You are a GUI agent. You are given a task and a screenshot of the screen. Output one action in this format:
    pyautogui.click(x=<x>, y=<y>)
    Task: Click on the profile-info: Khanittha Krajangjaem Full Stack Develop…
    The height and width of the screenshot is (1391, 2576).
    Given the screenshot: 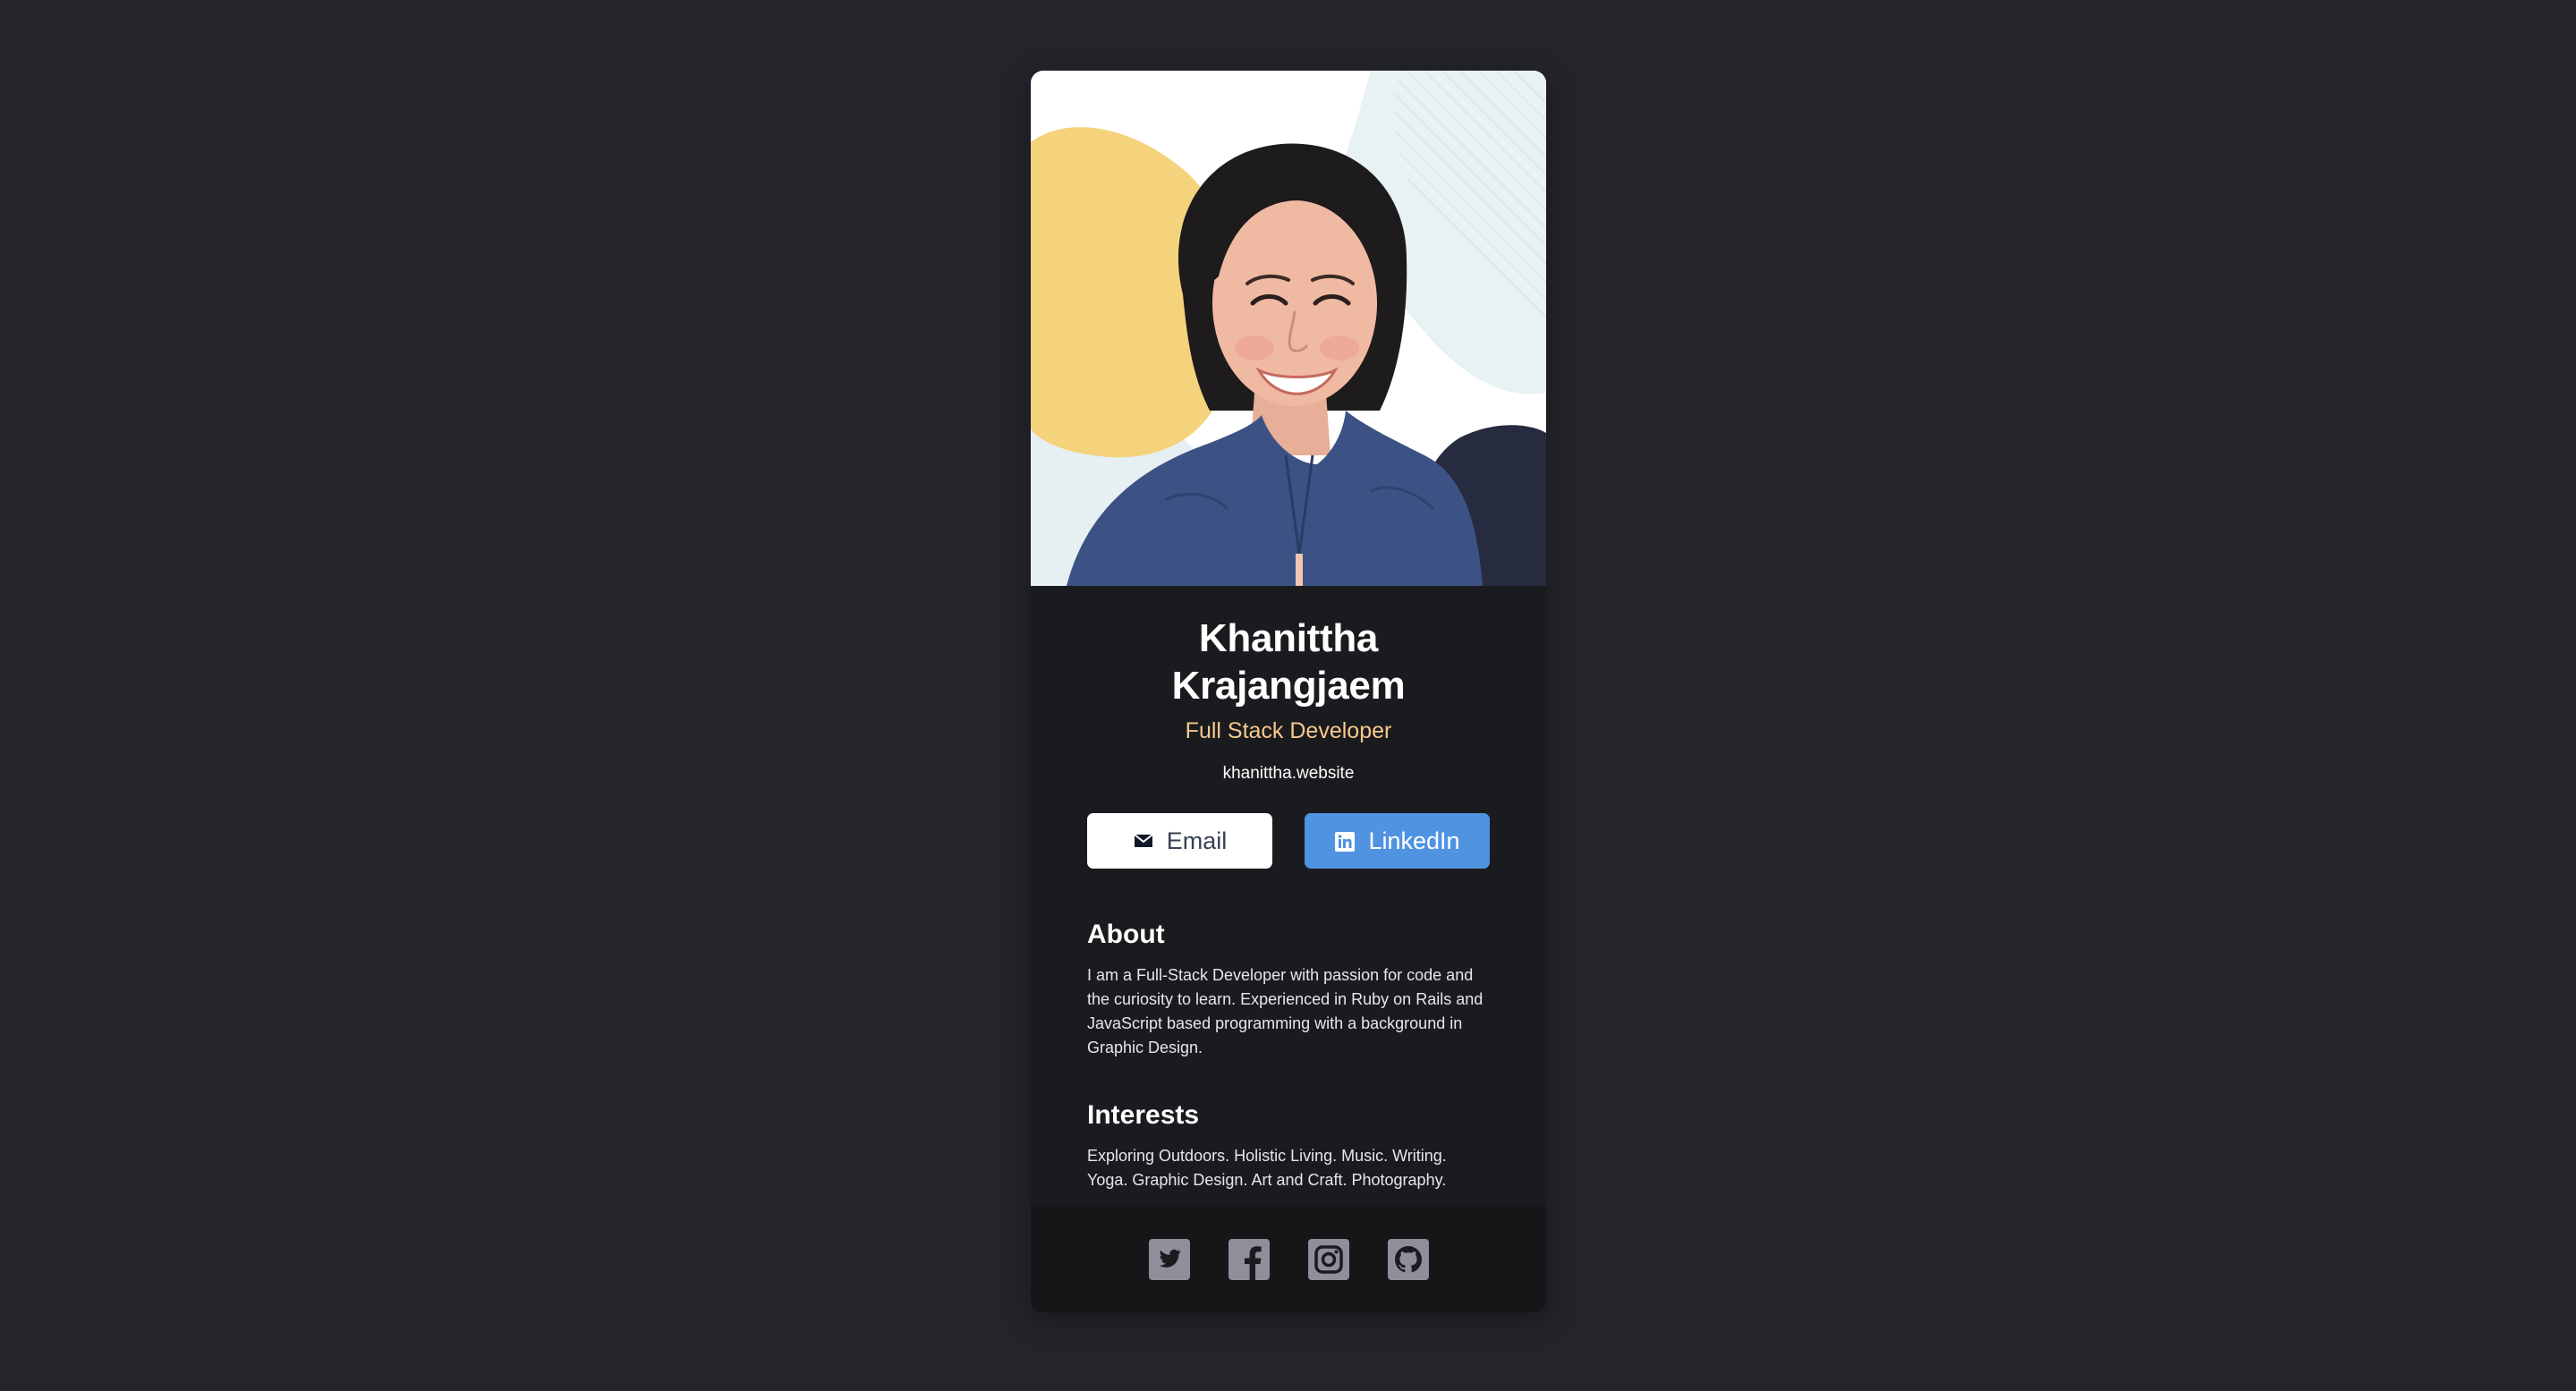 What is the action you would take?
    pyautogui.click(x=1288, y=903)
    